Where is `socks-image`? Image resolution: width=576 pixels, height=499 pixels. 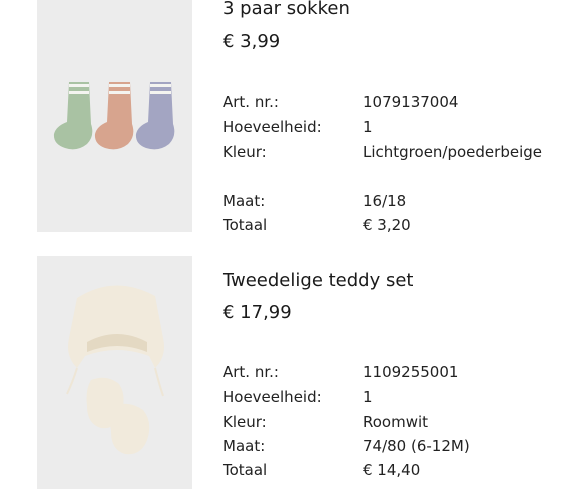 socks-image is located at coordinates (114, 116).